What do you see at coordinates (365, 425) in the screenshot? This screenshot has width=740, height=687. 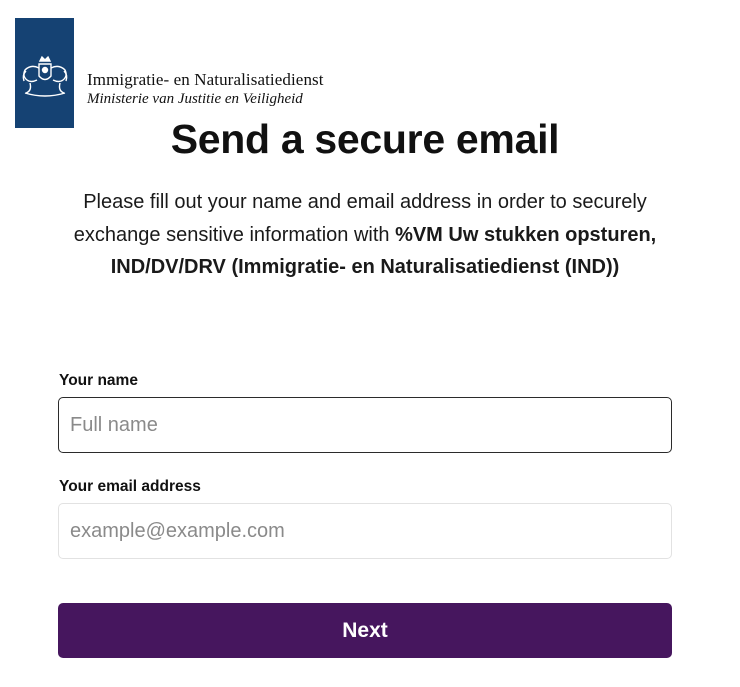 I see `name-input` at bounding box center [365, 425].